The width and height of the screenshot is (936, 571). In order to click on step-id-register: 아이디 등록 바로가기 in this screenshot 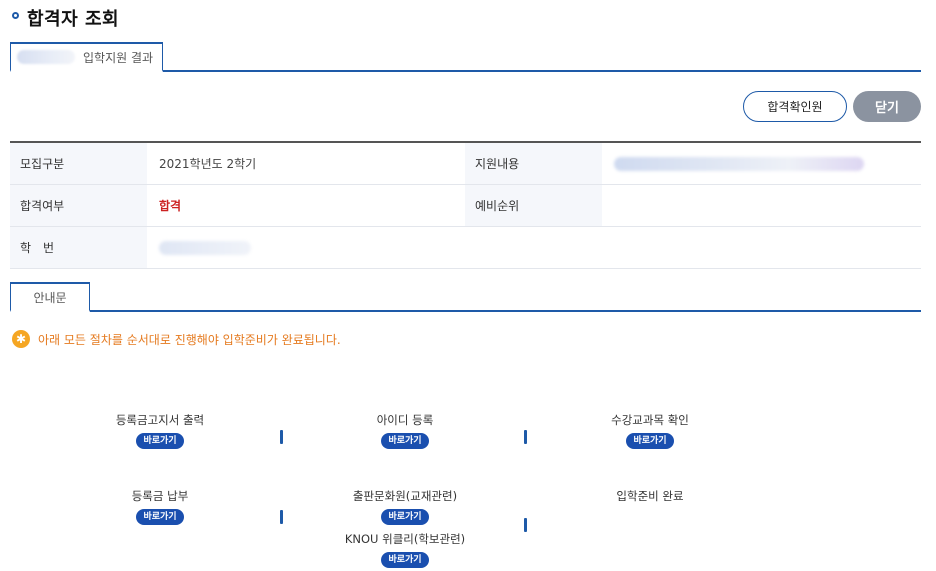, I will do `click(405, 433)`.